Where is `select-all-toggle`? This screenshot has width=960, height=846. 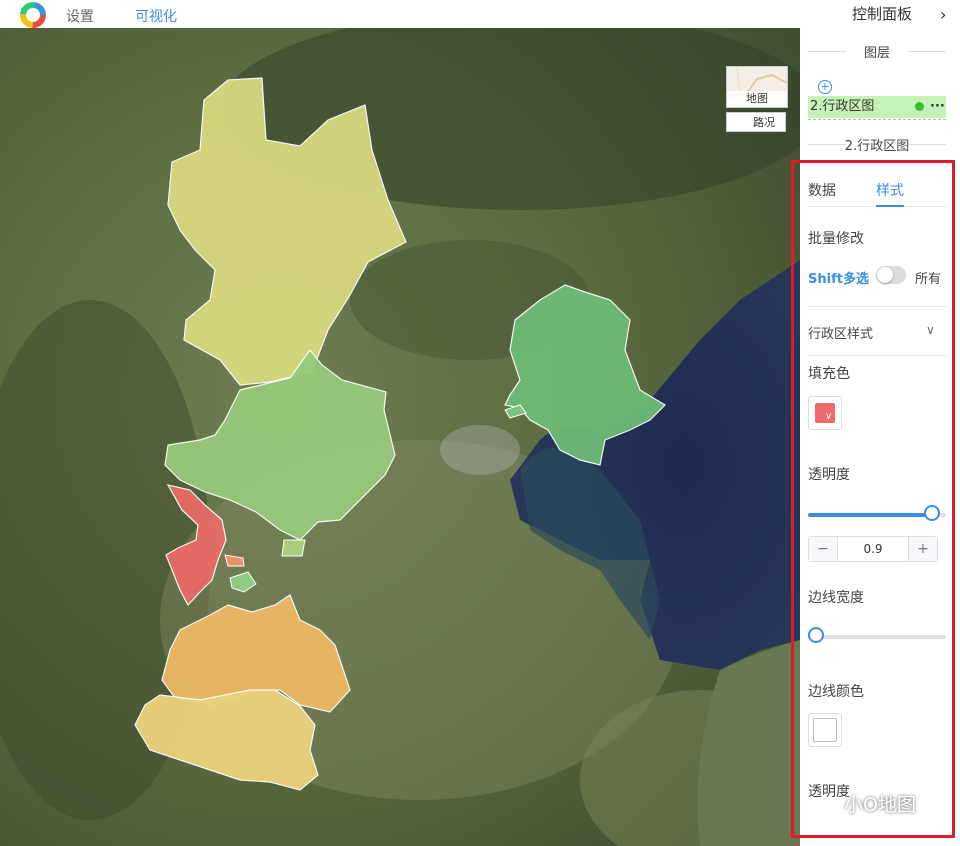
select-all-toggle is located at coordinates (891, 275).